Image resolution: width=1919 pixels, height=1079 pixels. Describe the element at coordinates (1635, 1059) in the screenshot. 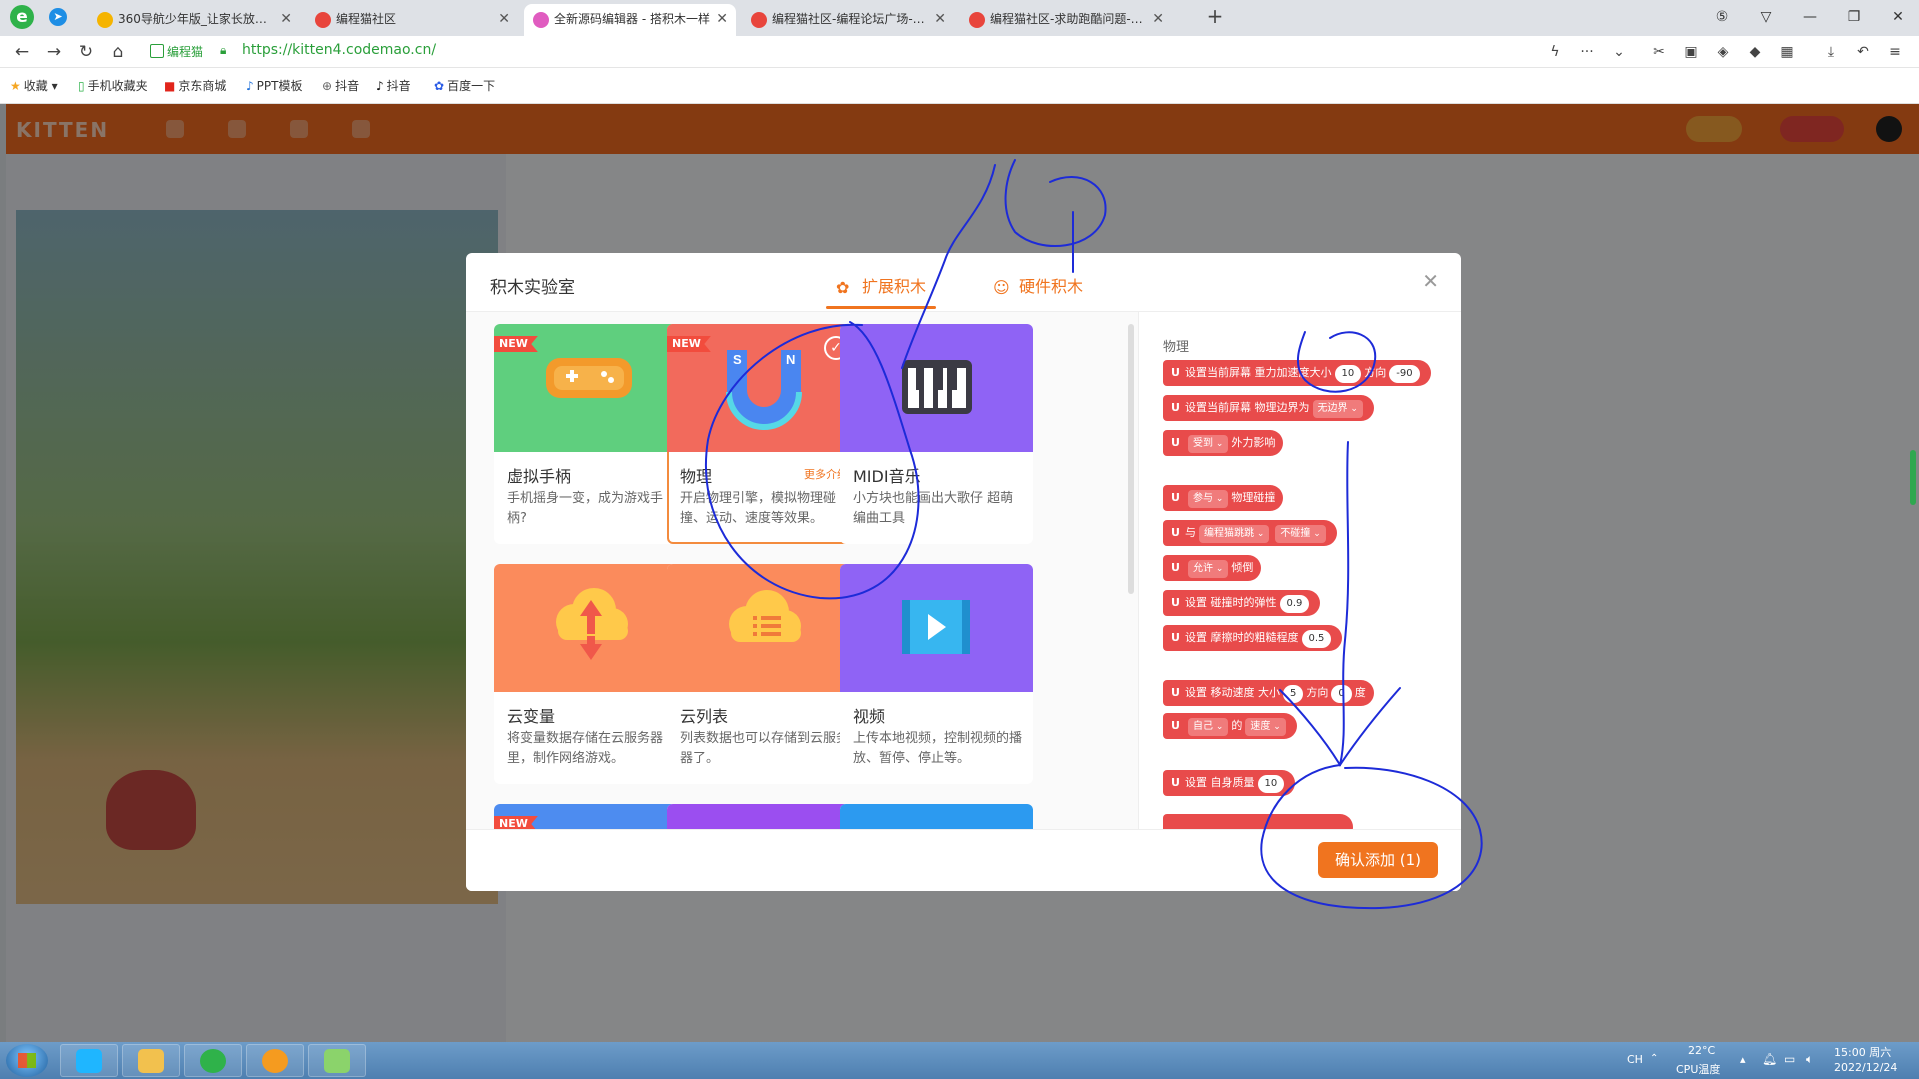

I see `input-language: CH` at that location.